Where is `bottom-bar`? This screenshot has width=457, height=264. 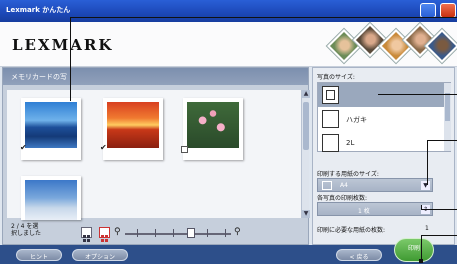
bottom-bar is located at coordinates (228, 254).